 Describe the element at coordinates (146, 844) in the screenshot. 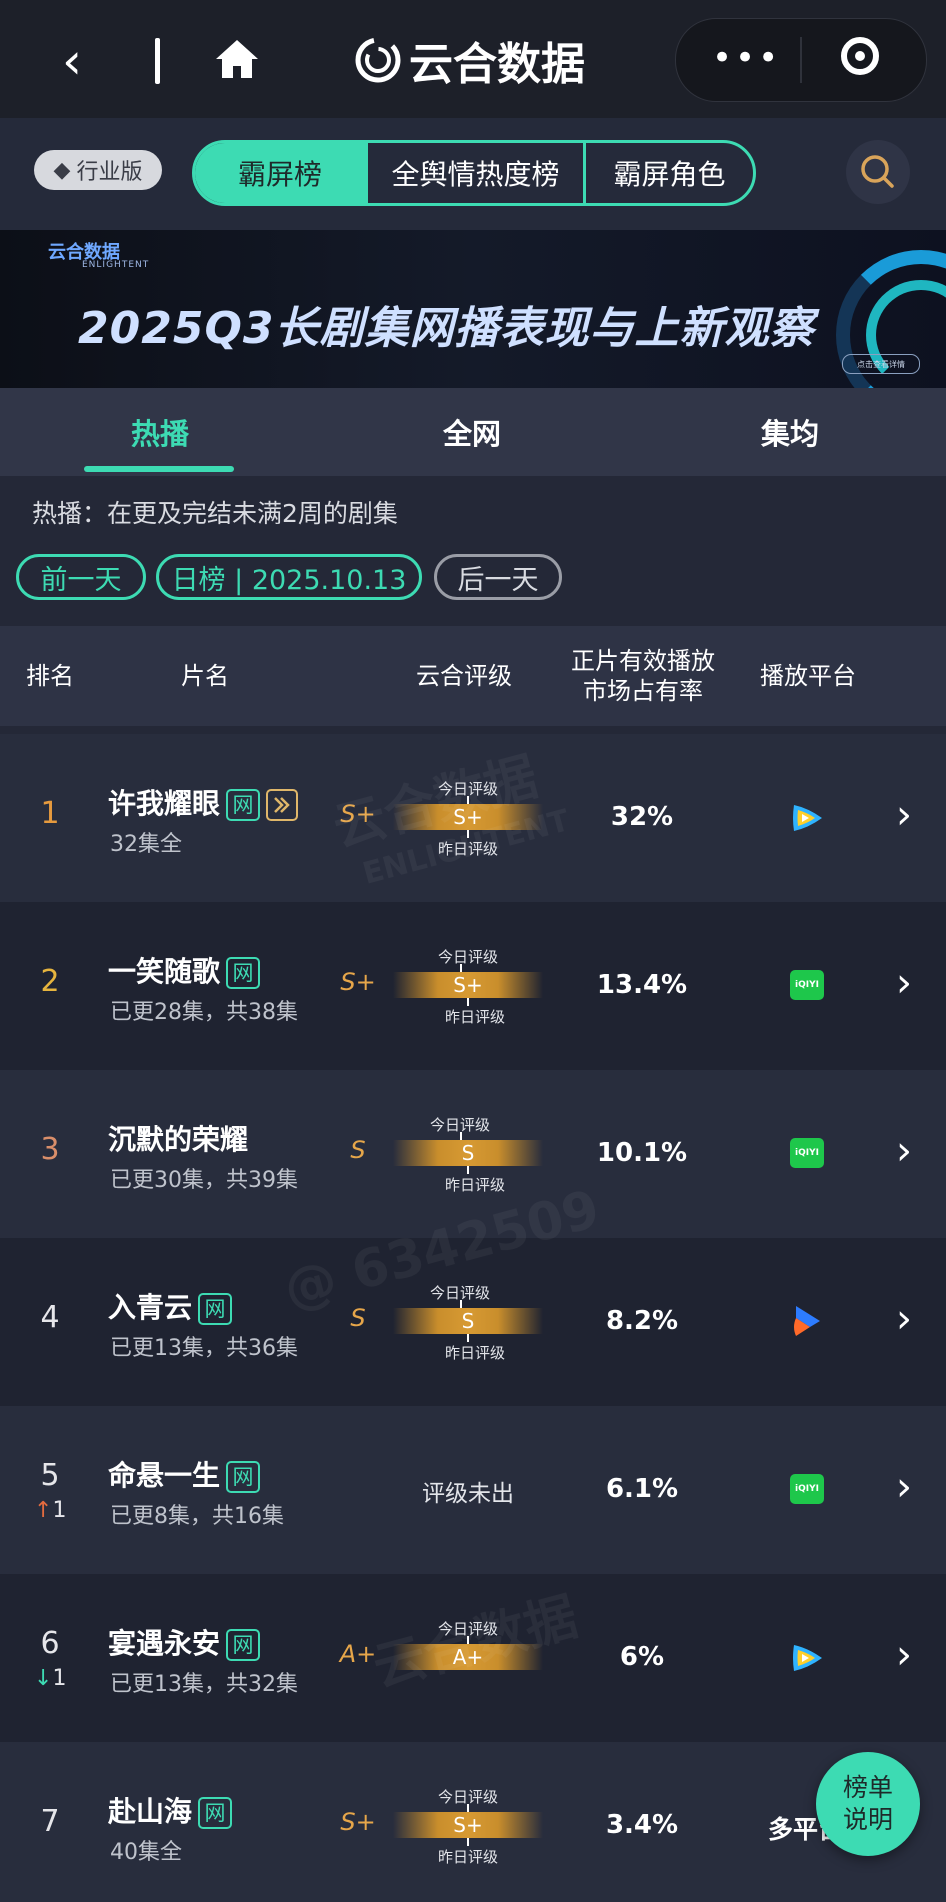

I see `episode-info: 32集全` at that location.